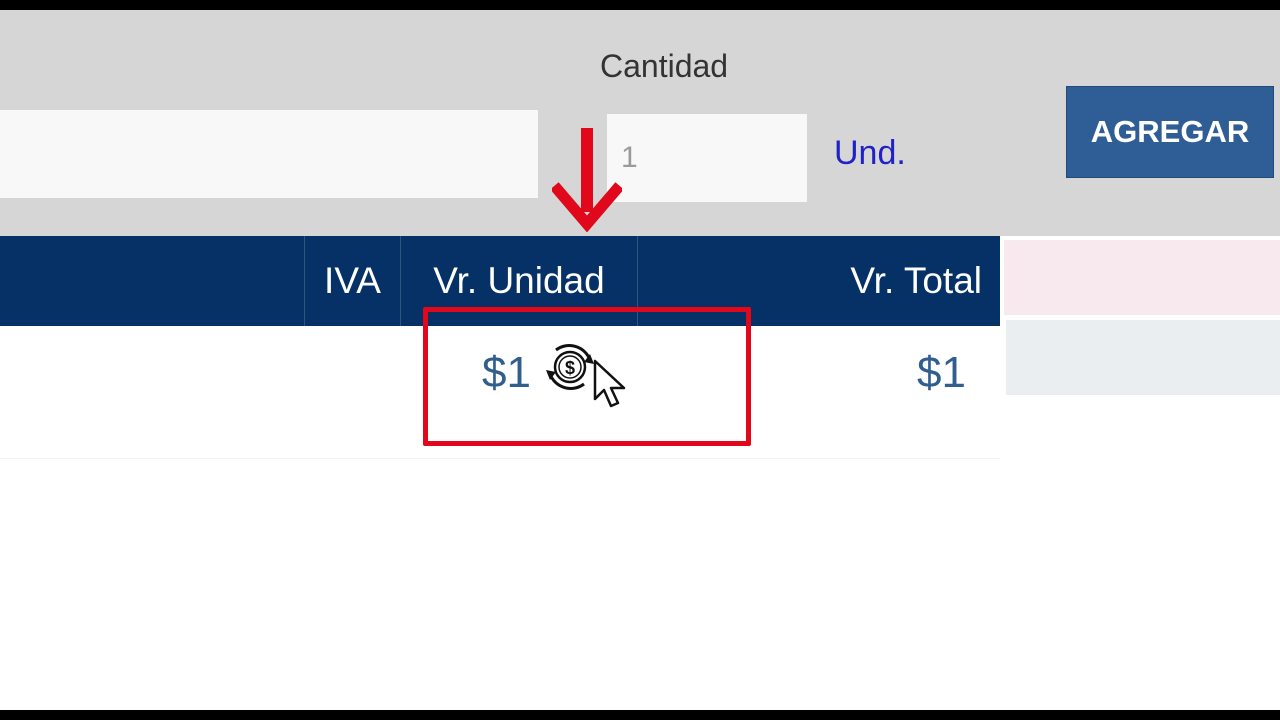  Describe the element at coordinates (352, 281) in the screenshot. I see `column-header-iva: IVA` at that location.